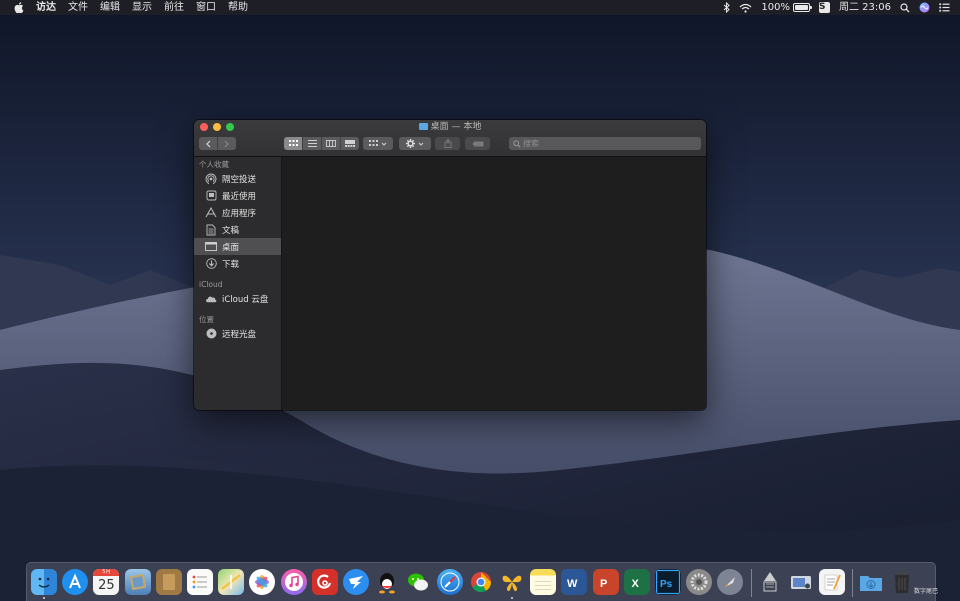 This screenshot has height=601, width=960. I want to click on icon-view-button, so click(293, 143).